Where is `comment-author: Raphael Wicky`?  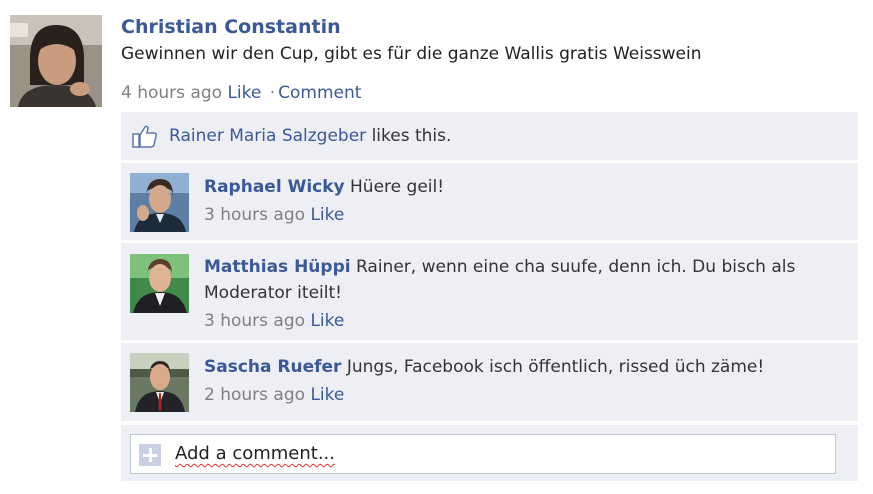 comment-author: Raphael Wicky is located at coordinates (274, 187).